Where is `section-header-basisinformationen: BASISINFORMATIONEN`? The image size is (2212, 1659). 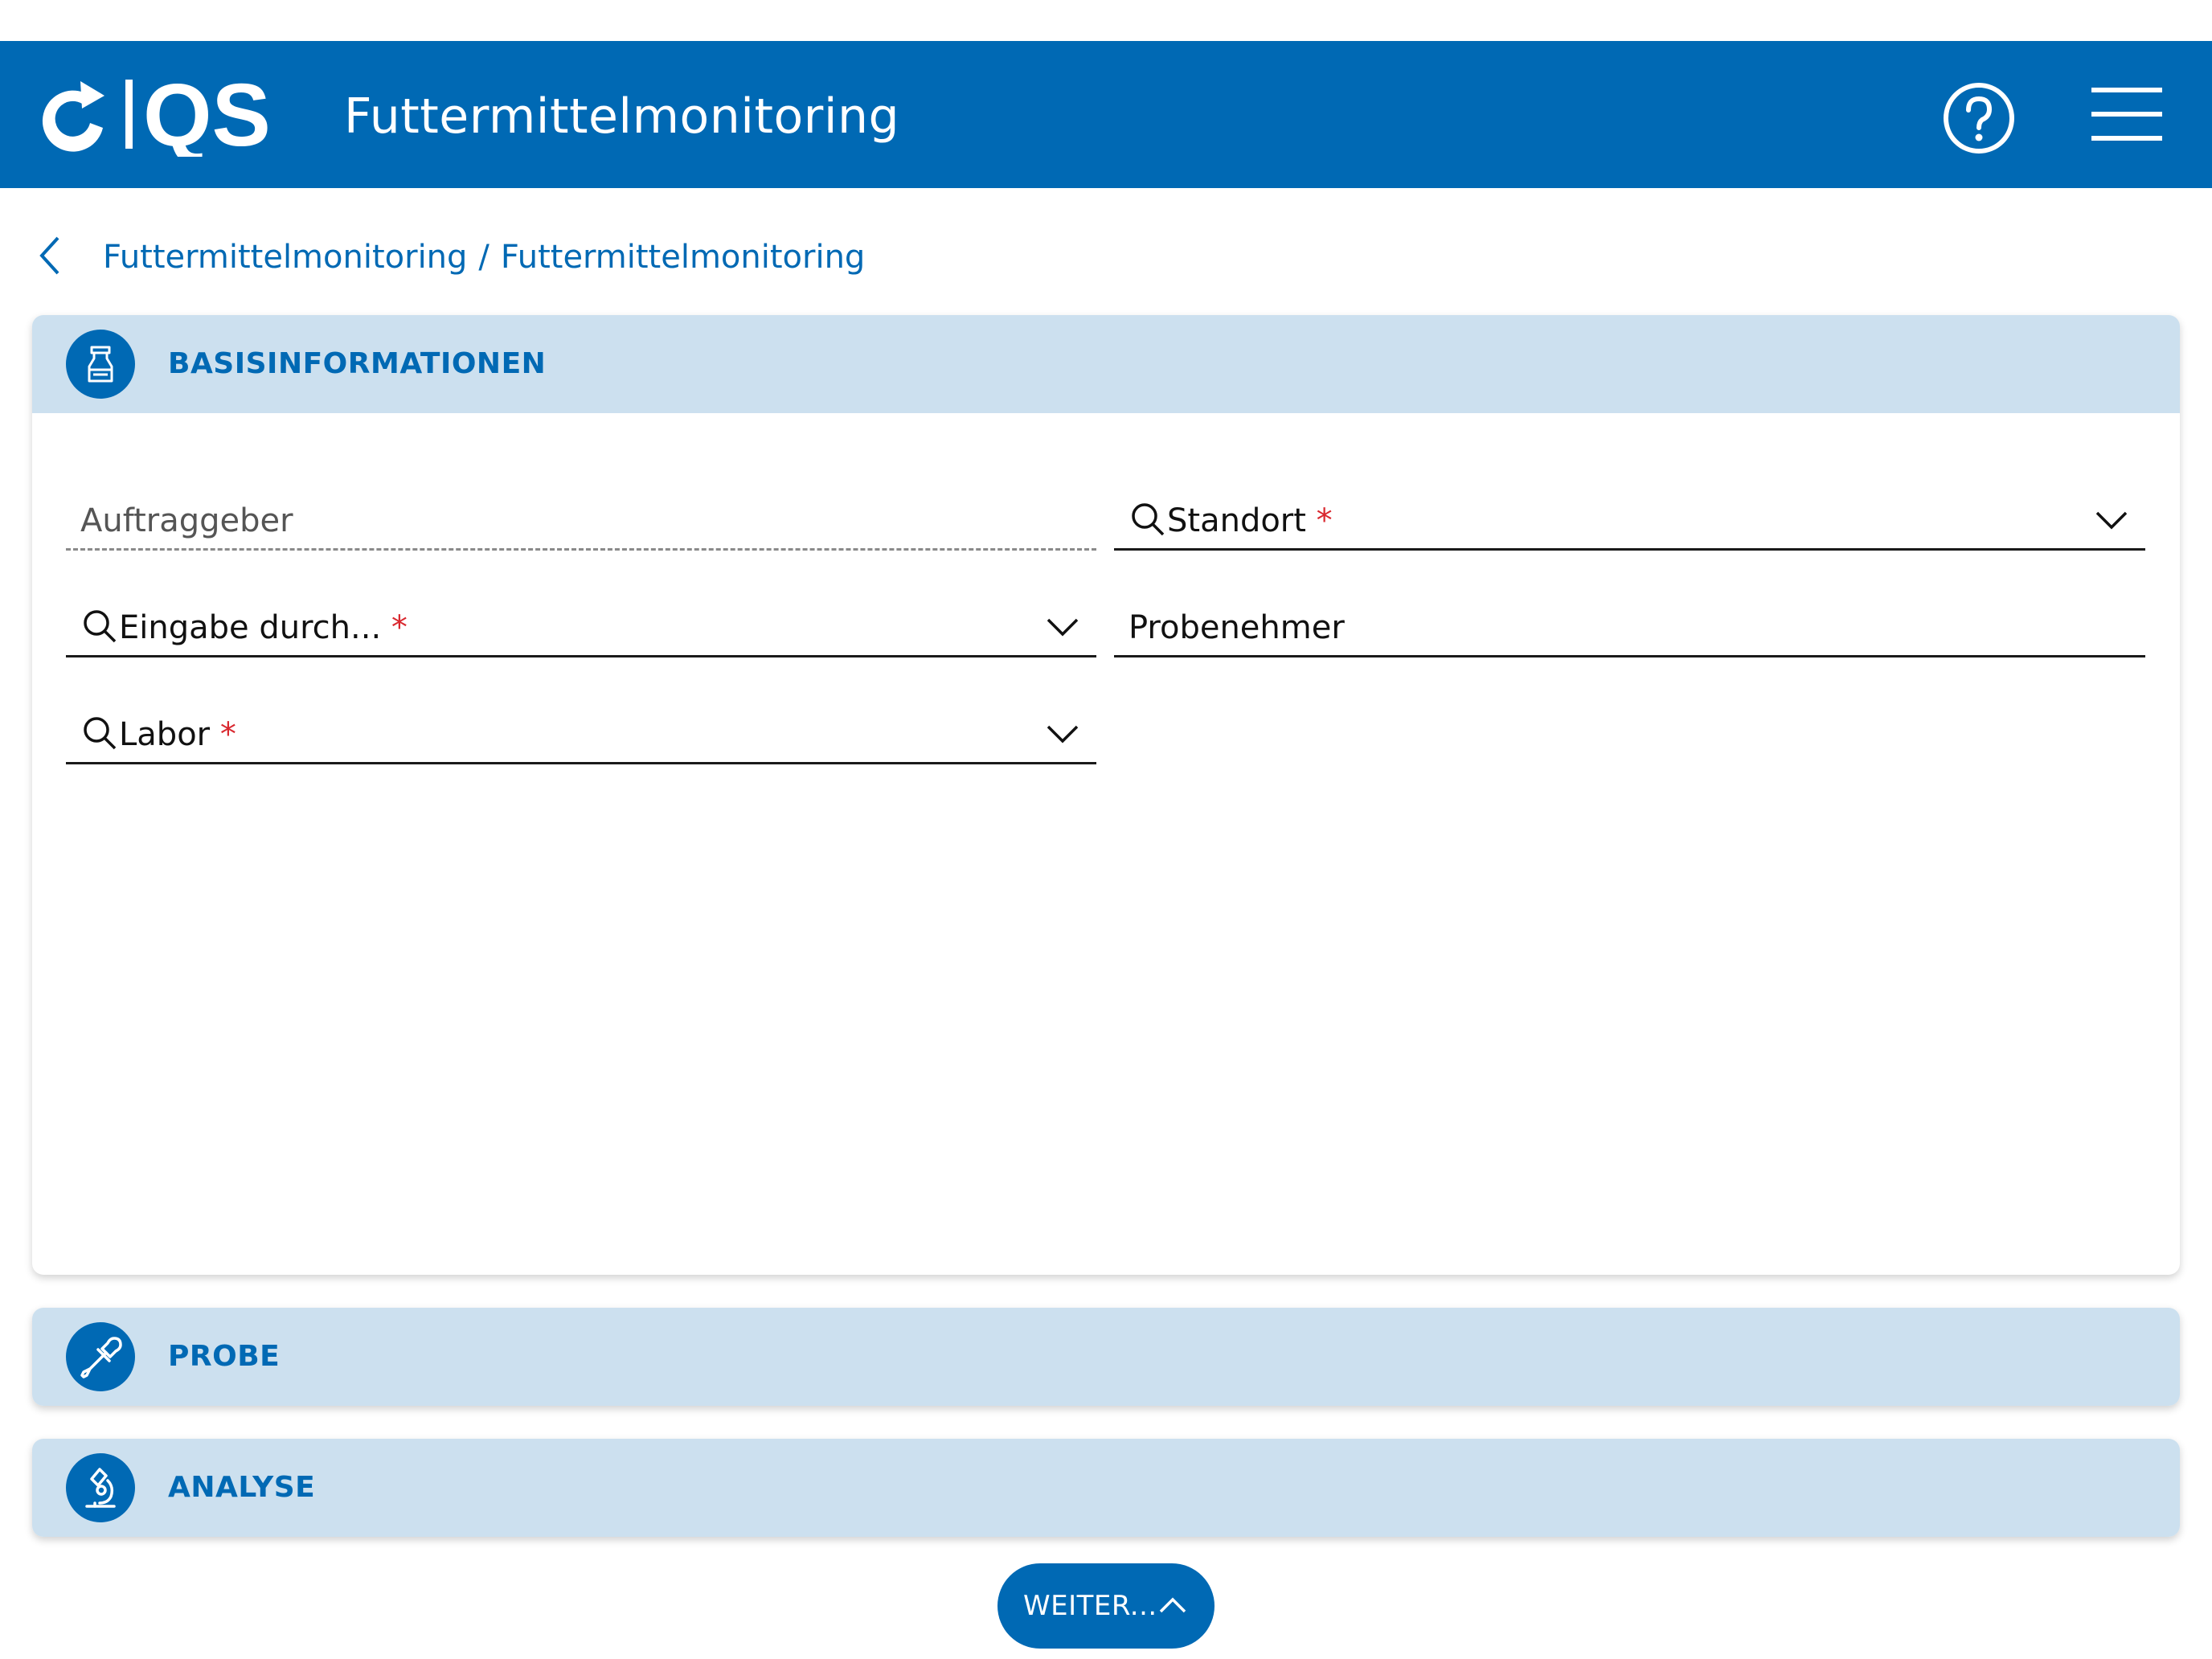 section-header-basisinformationen: BASISINFORMATIONEN is located at coordinates (1106, 364).